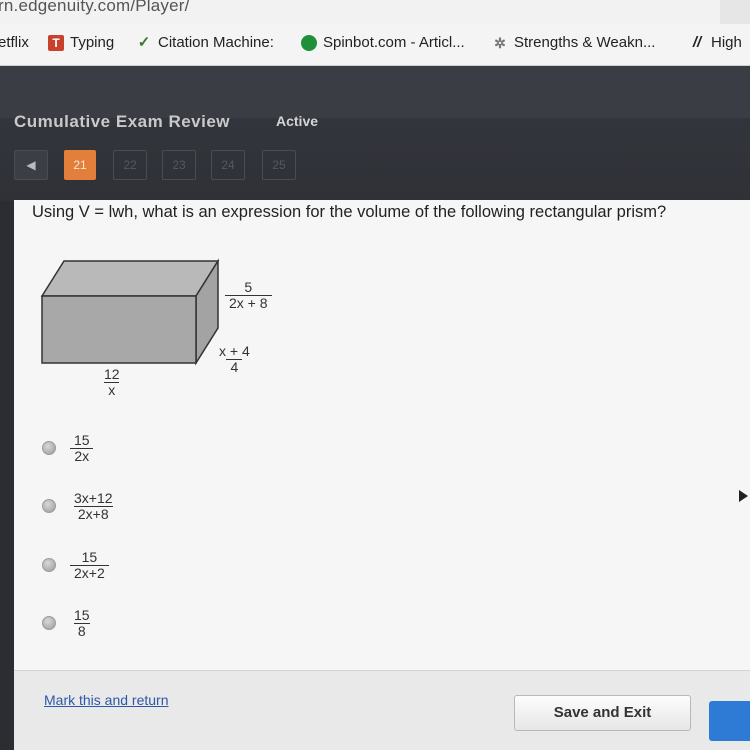 The width and height of the screenshot is (750, 750). What do you see at coordinates (122, 121) in the screenshot?
I see `activity-title: Cumulative Exam Review` at bounding box center [122, 121].